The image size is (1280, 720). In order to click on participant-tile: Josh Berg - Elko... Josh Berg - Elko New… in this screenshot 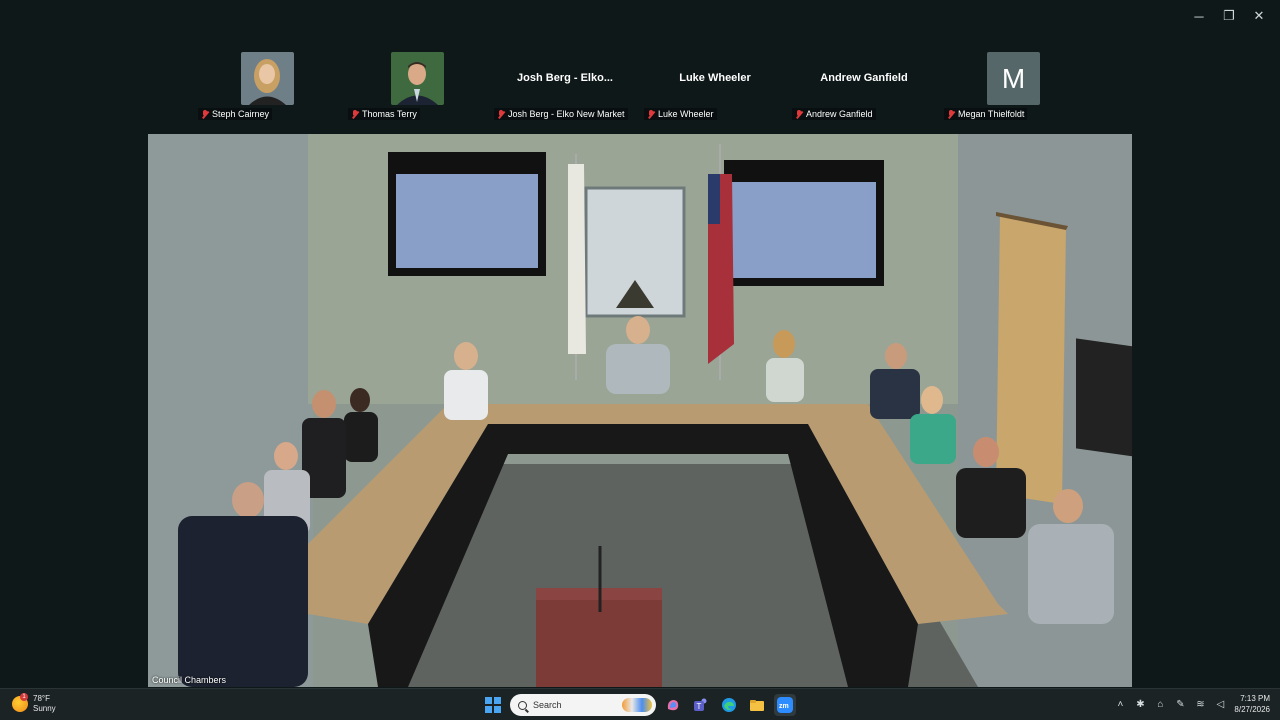, I will do `click(562, 86)`.